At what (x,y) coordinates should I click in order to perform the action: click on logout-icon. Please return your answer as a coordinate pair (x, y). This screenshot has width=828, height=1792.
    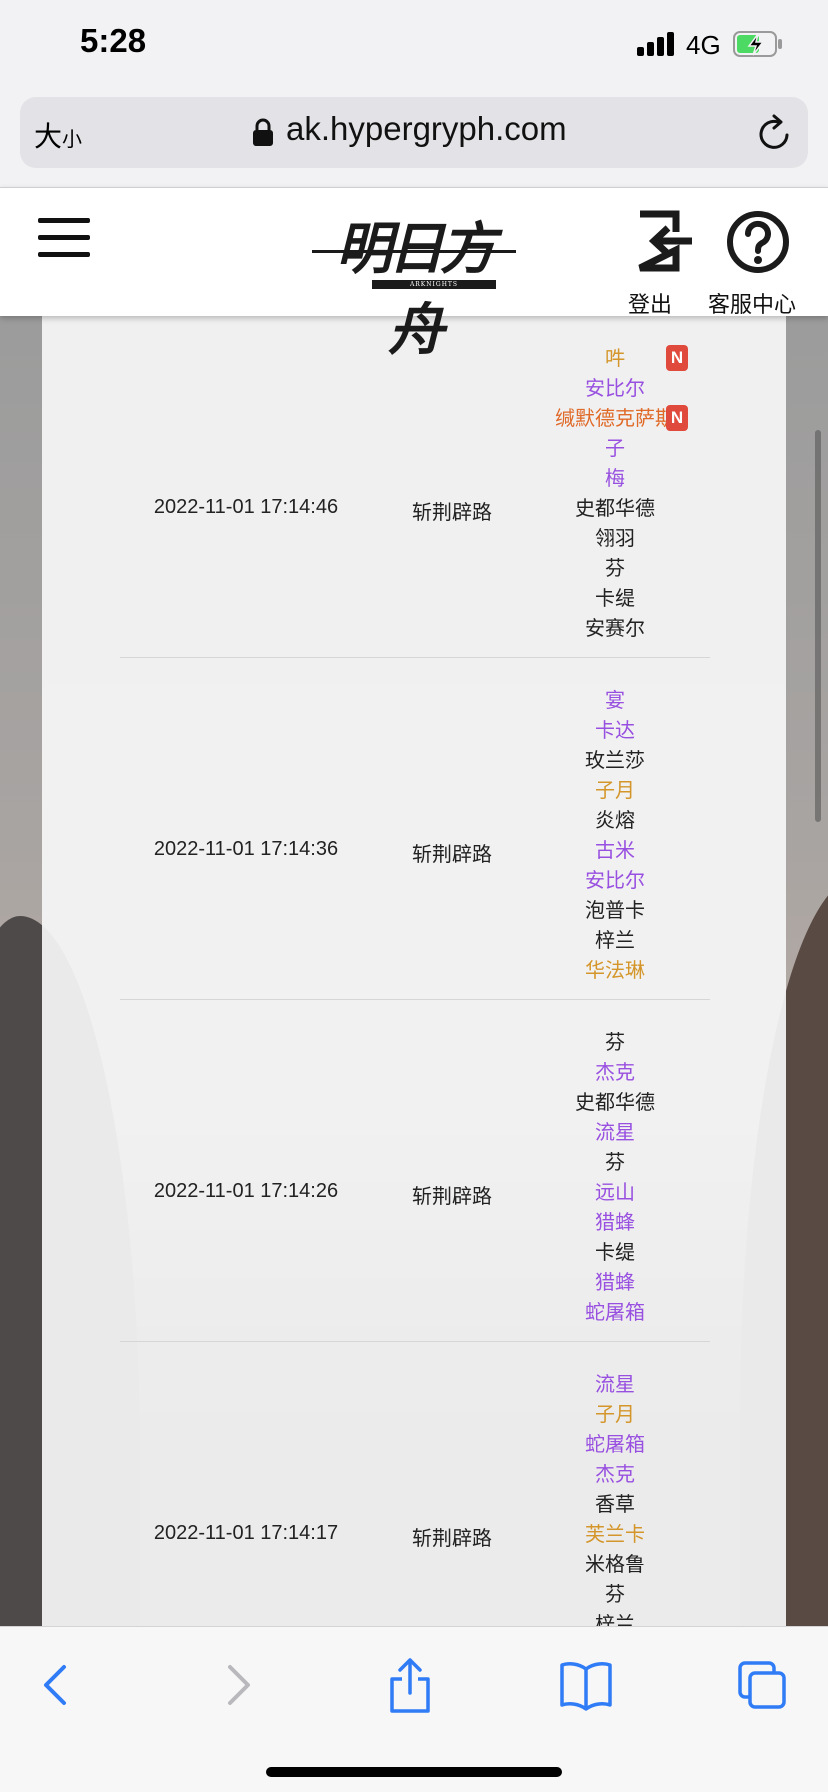
    Looking at the image, I should click on (665, 241).